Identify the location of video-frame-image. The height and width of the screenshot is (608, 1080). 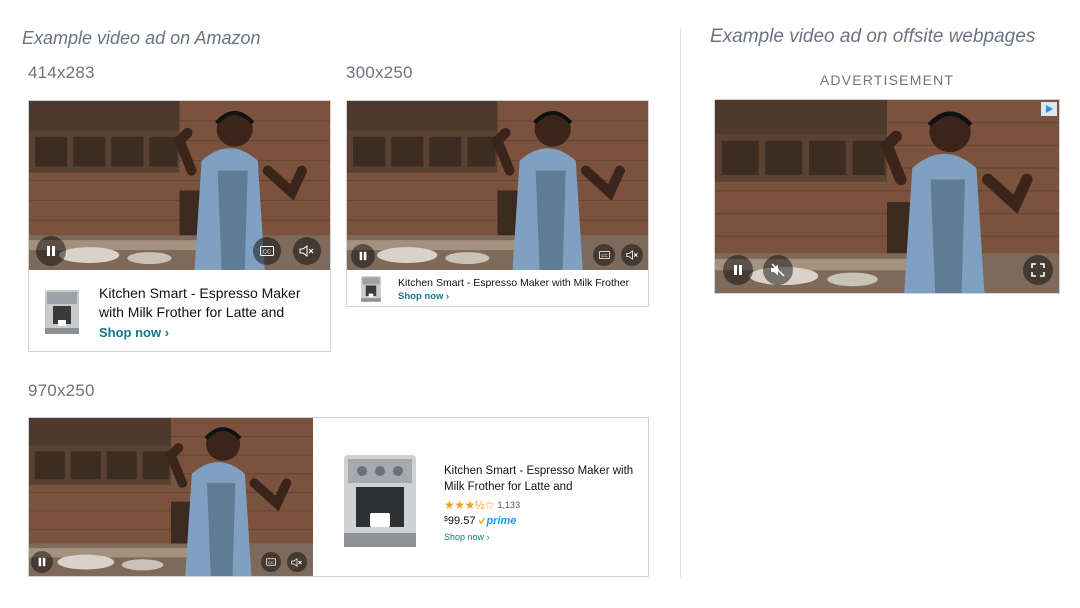
(179, 185).